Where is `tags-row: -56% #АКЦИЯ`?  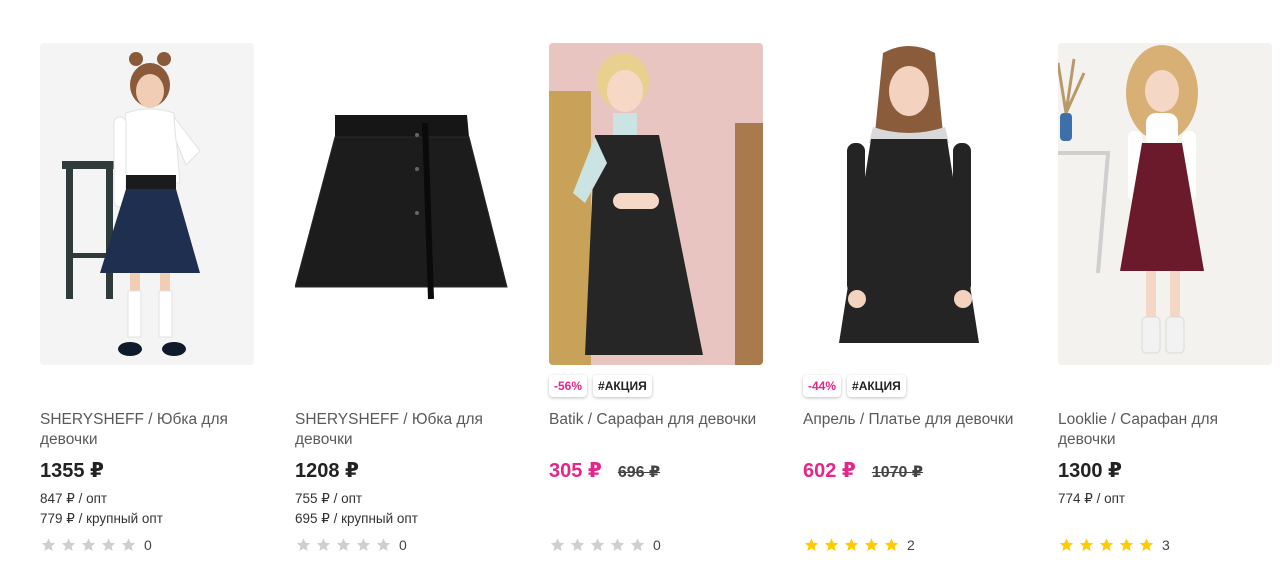 tags-row: -56% #АКЦИЯ is located at coordinates (656, 387).